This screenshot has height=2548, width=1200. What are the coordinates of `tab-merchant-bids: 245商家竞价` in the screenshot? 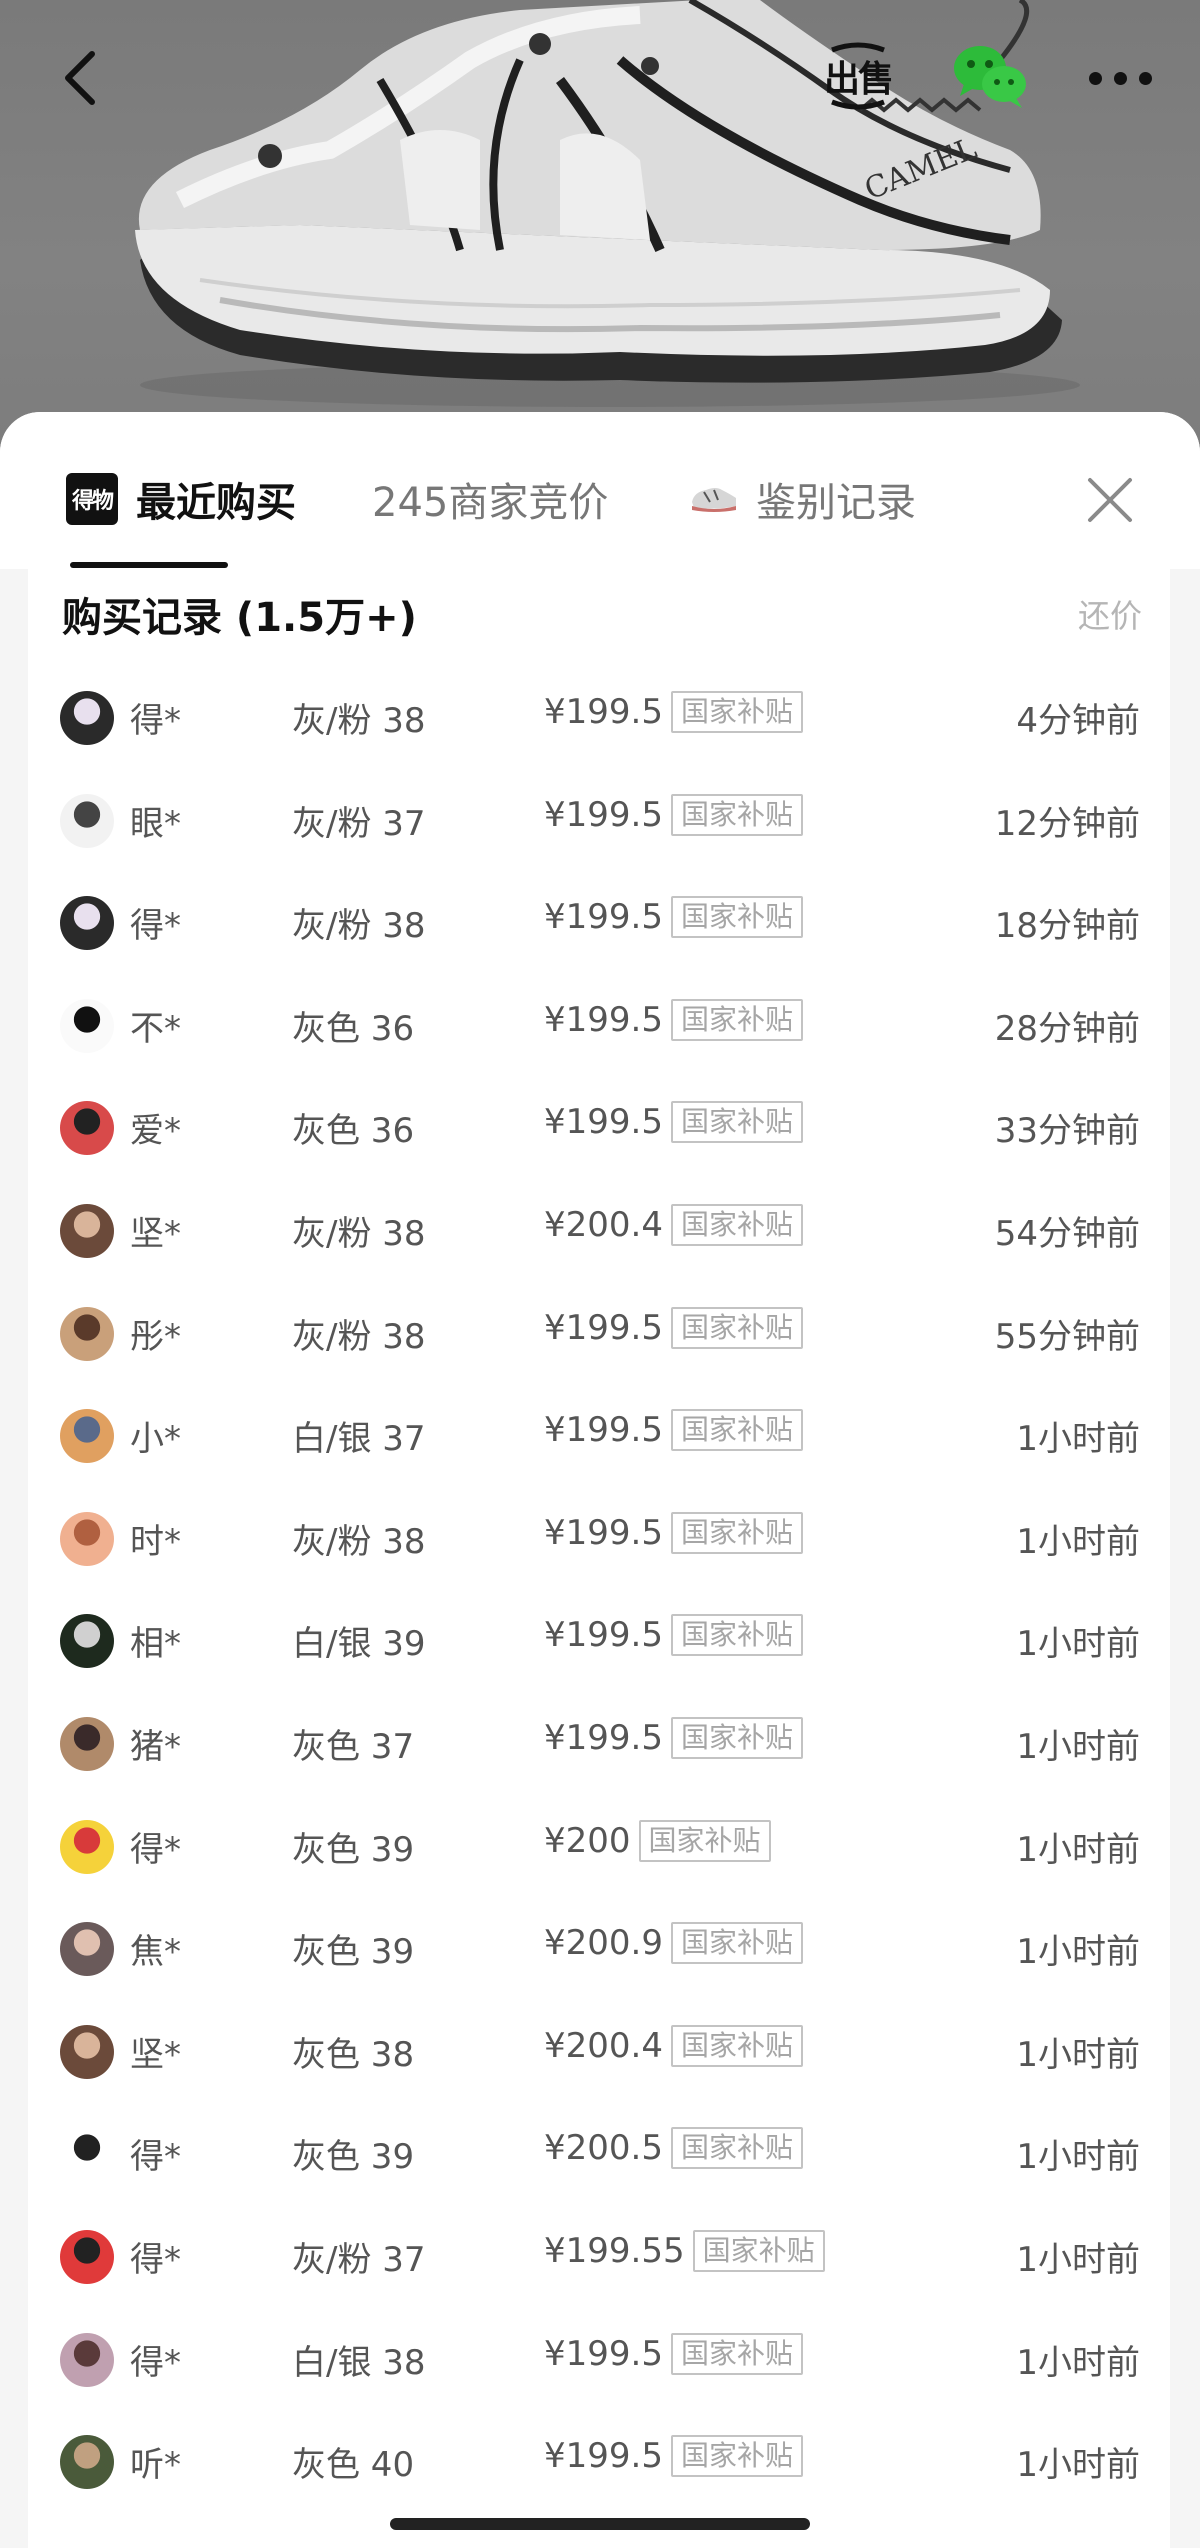 It's located at (490, 499).